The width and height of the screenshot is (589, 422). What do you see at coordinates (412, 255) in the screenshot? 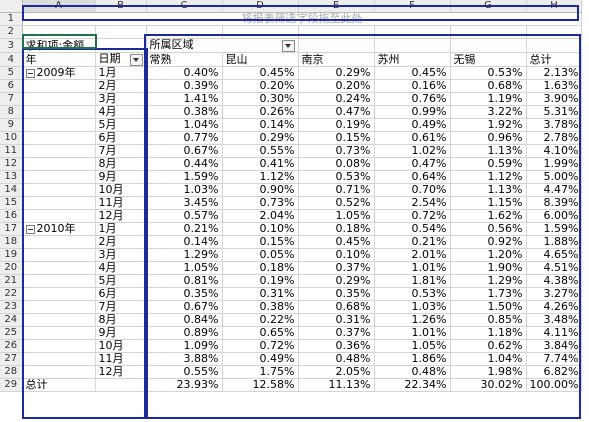
I see `value-cell: 2.01%` at bounding box center [412, 255].